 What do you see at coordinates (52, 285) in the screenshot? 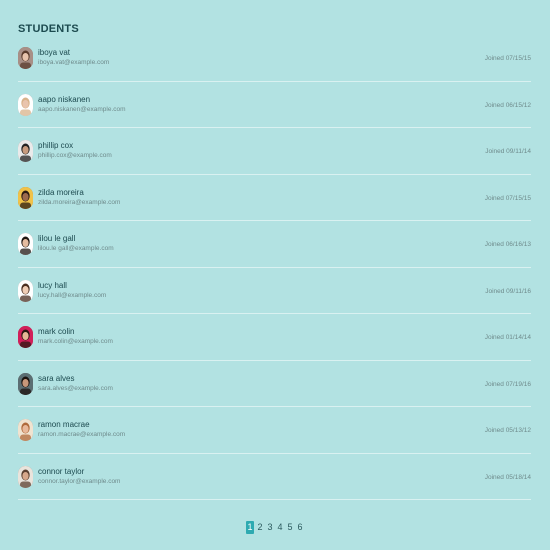
I see `student-name: lucy hall` at bounding box center [52, 285].